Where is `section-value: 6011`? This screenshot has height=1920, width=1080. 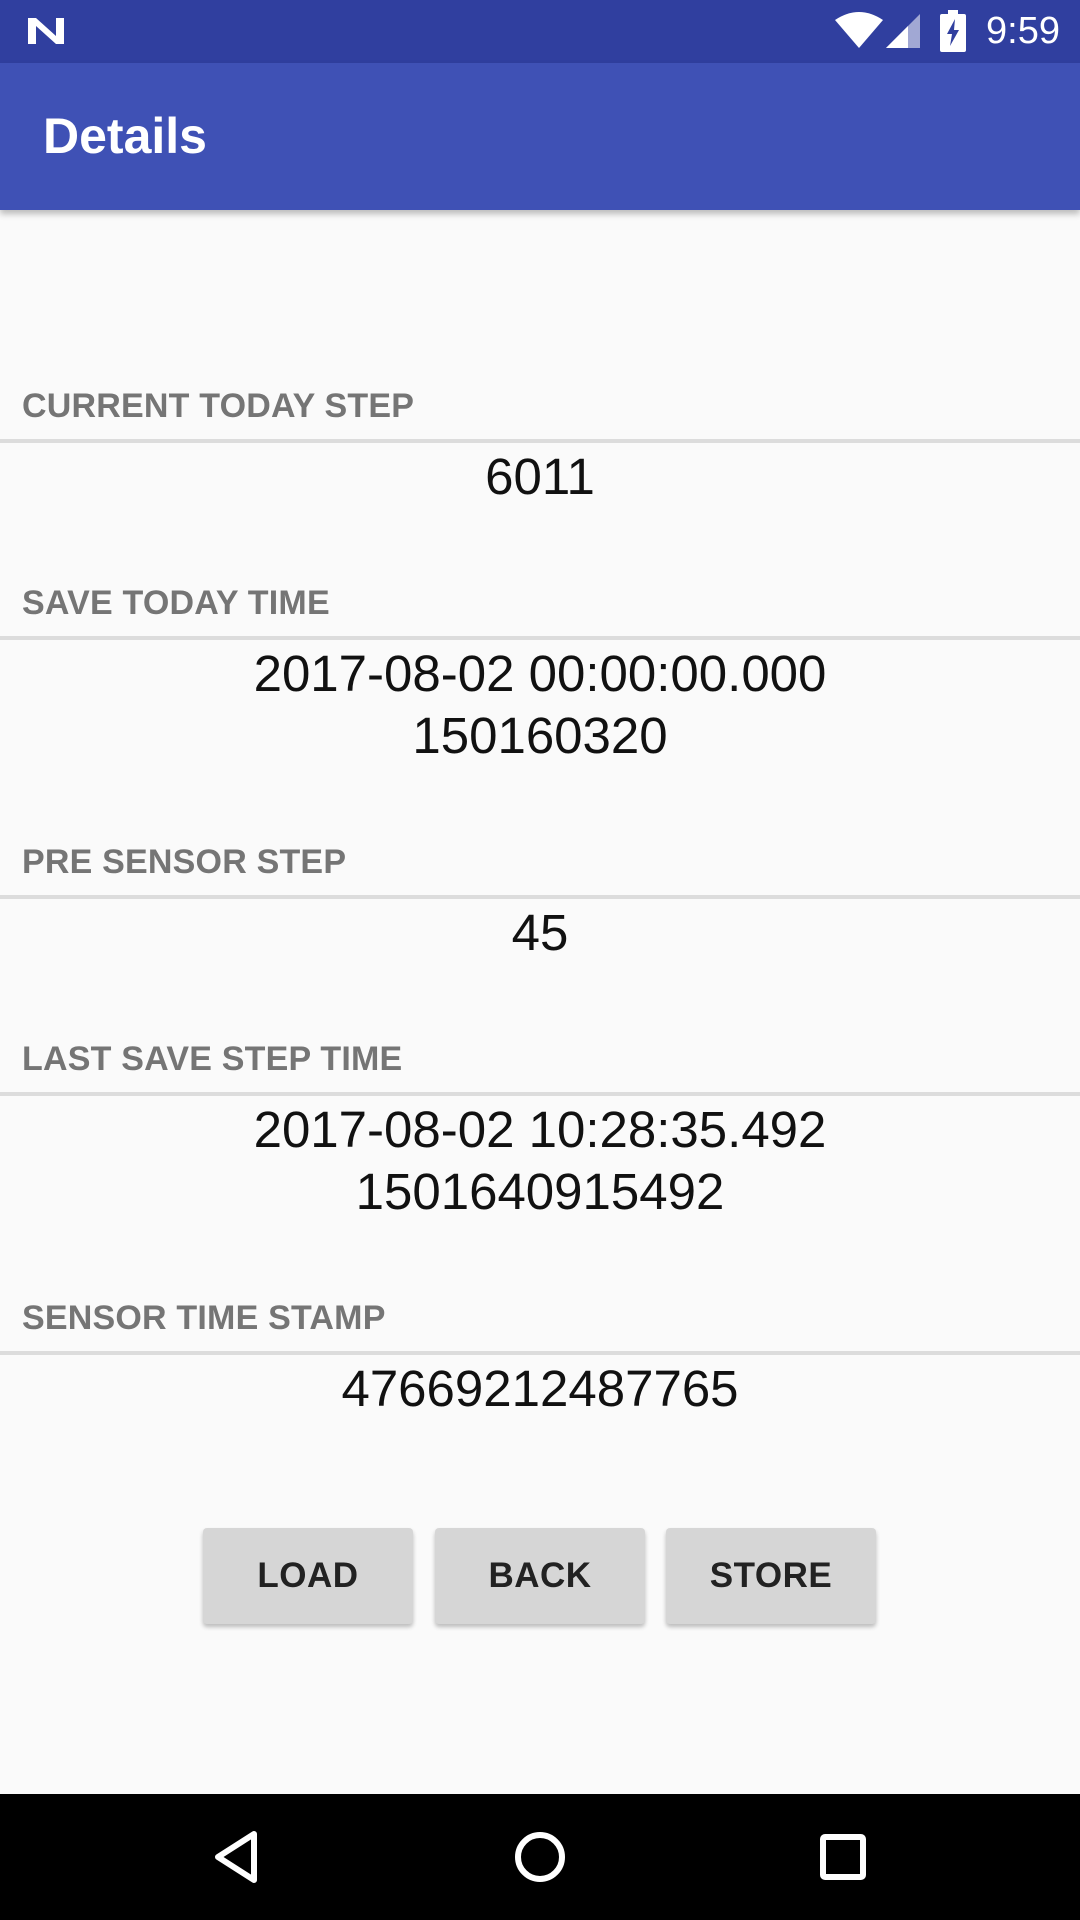
section-value: 6011 is located at coordinates (540, 476).